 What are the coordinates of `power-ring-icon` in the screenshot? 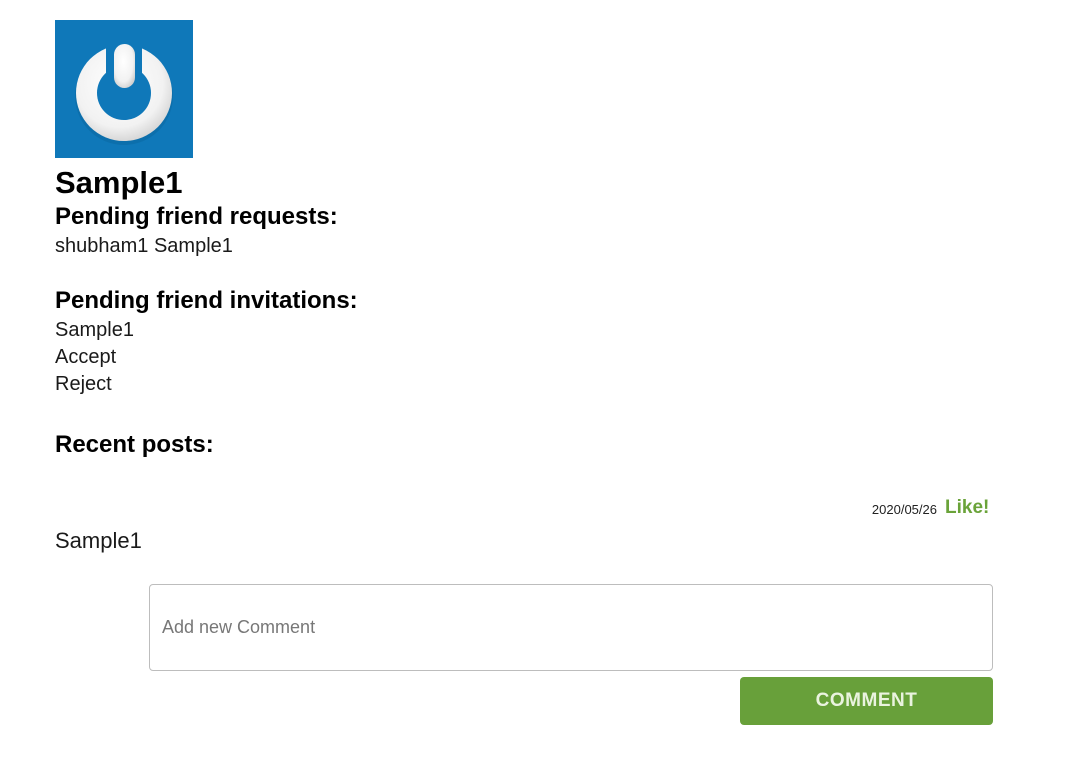 It's located at (124, 91).